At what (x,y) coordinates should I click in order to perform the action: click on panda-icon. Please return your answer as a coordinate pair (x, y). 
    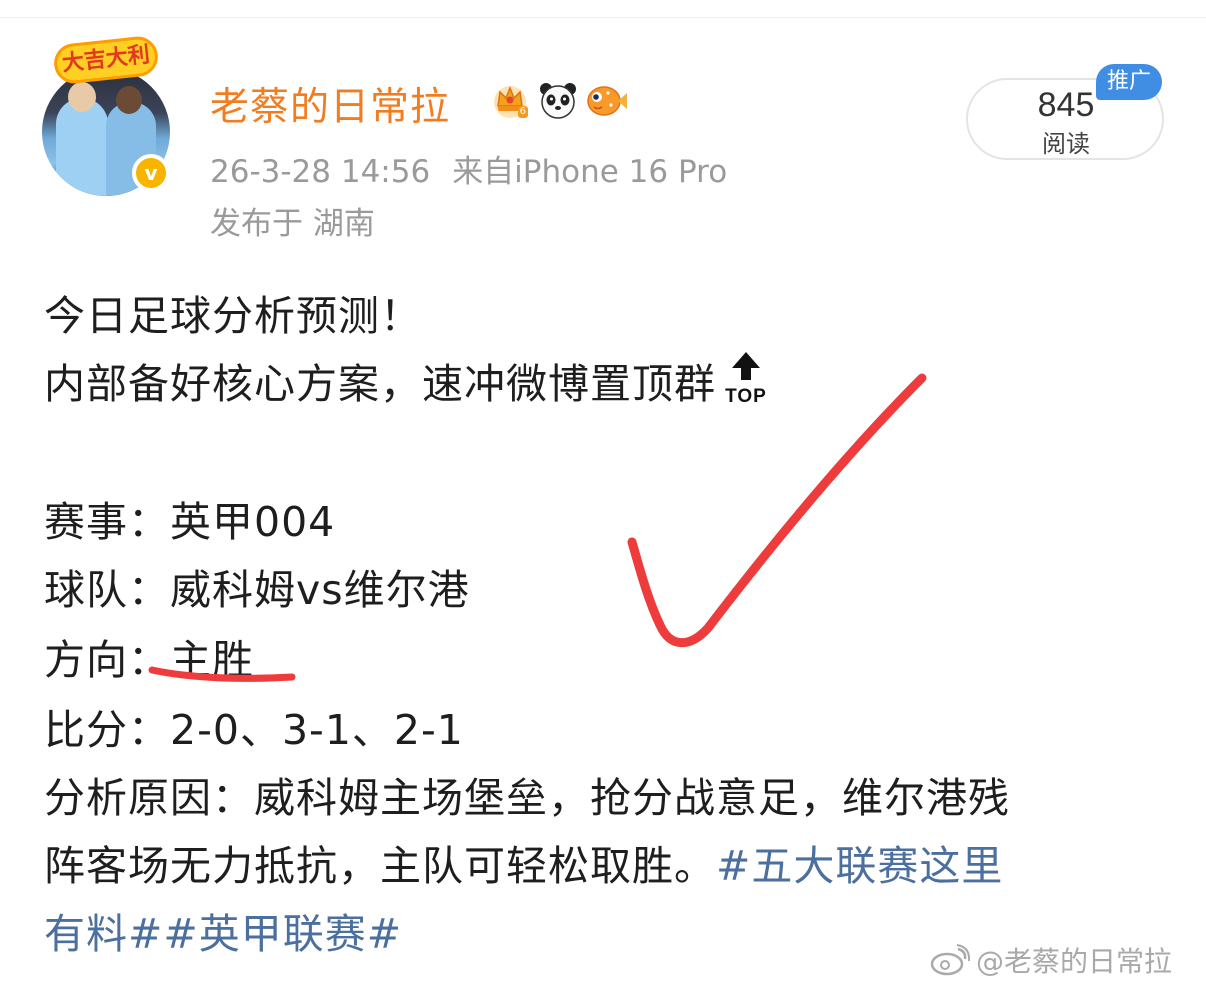
    Looking at the image, I should click on (558, 100).